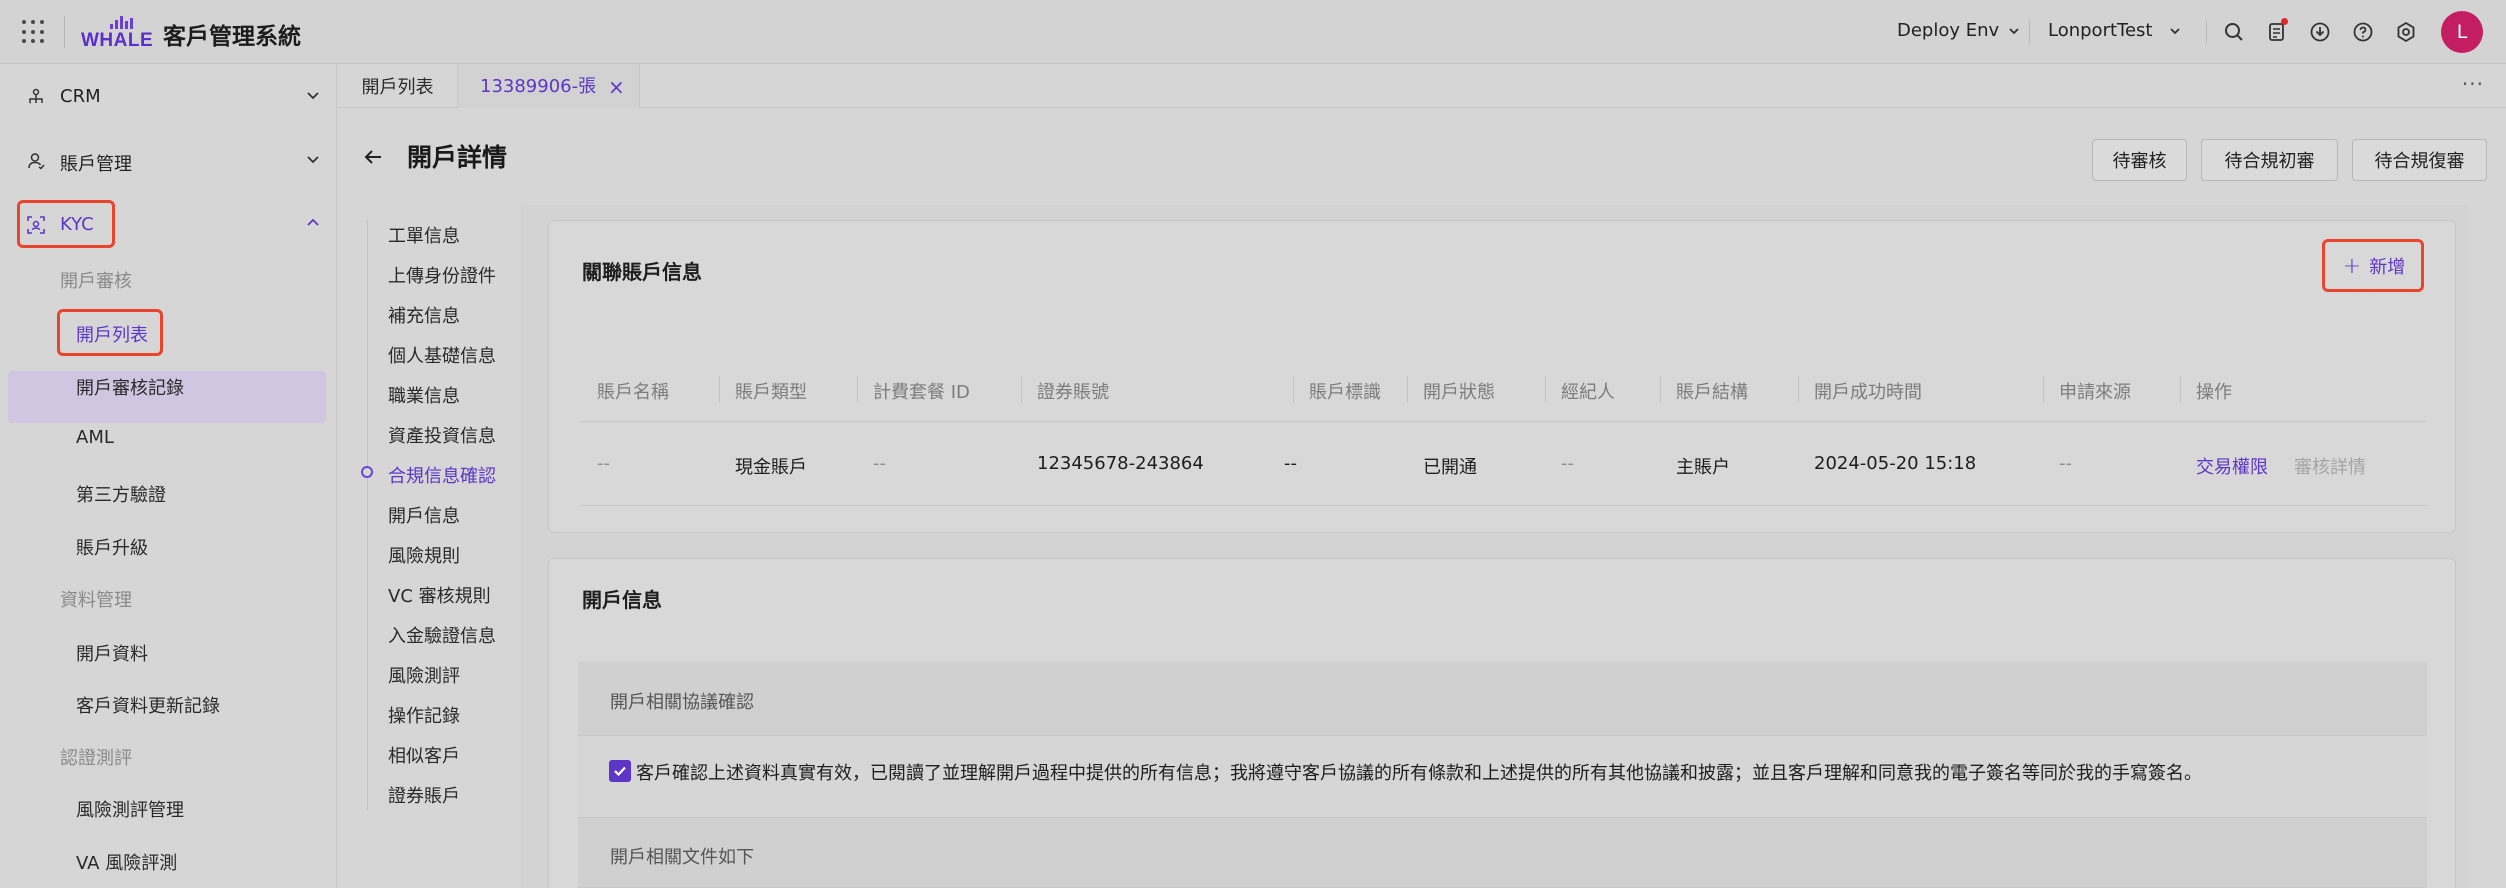 This screenshot has width=2506, height=888. I want to click on table-cell: 12345678-243864, so click(1120, 463).